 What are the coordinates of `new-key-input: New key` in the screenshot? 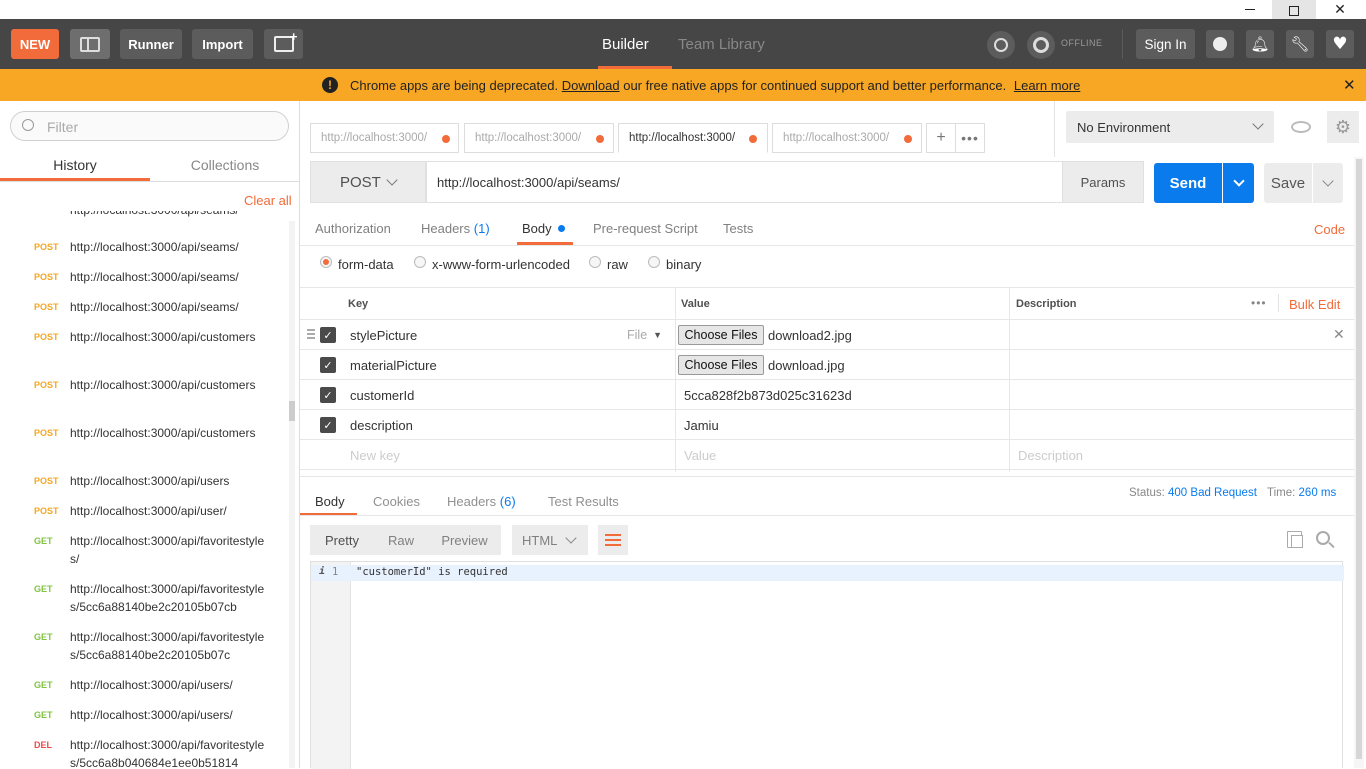 It's located at (375, 455).